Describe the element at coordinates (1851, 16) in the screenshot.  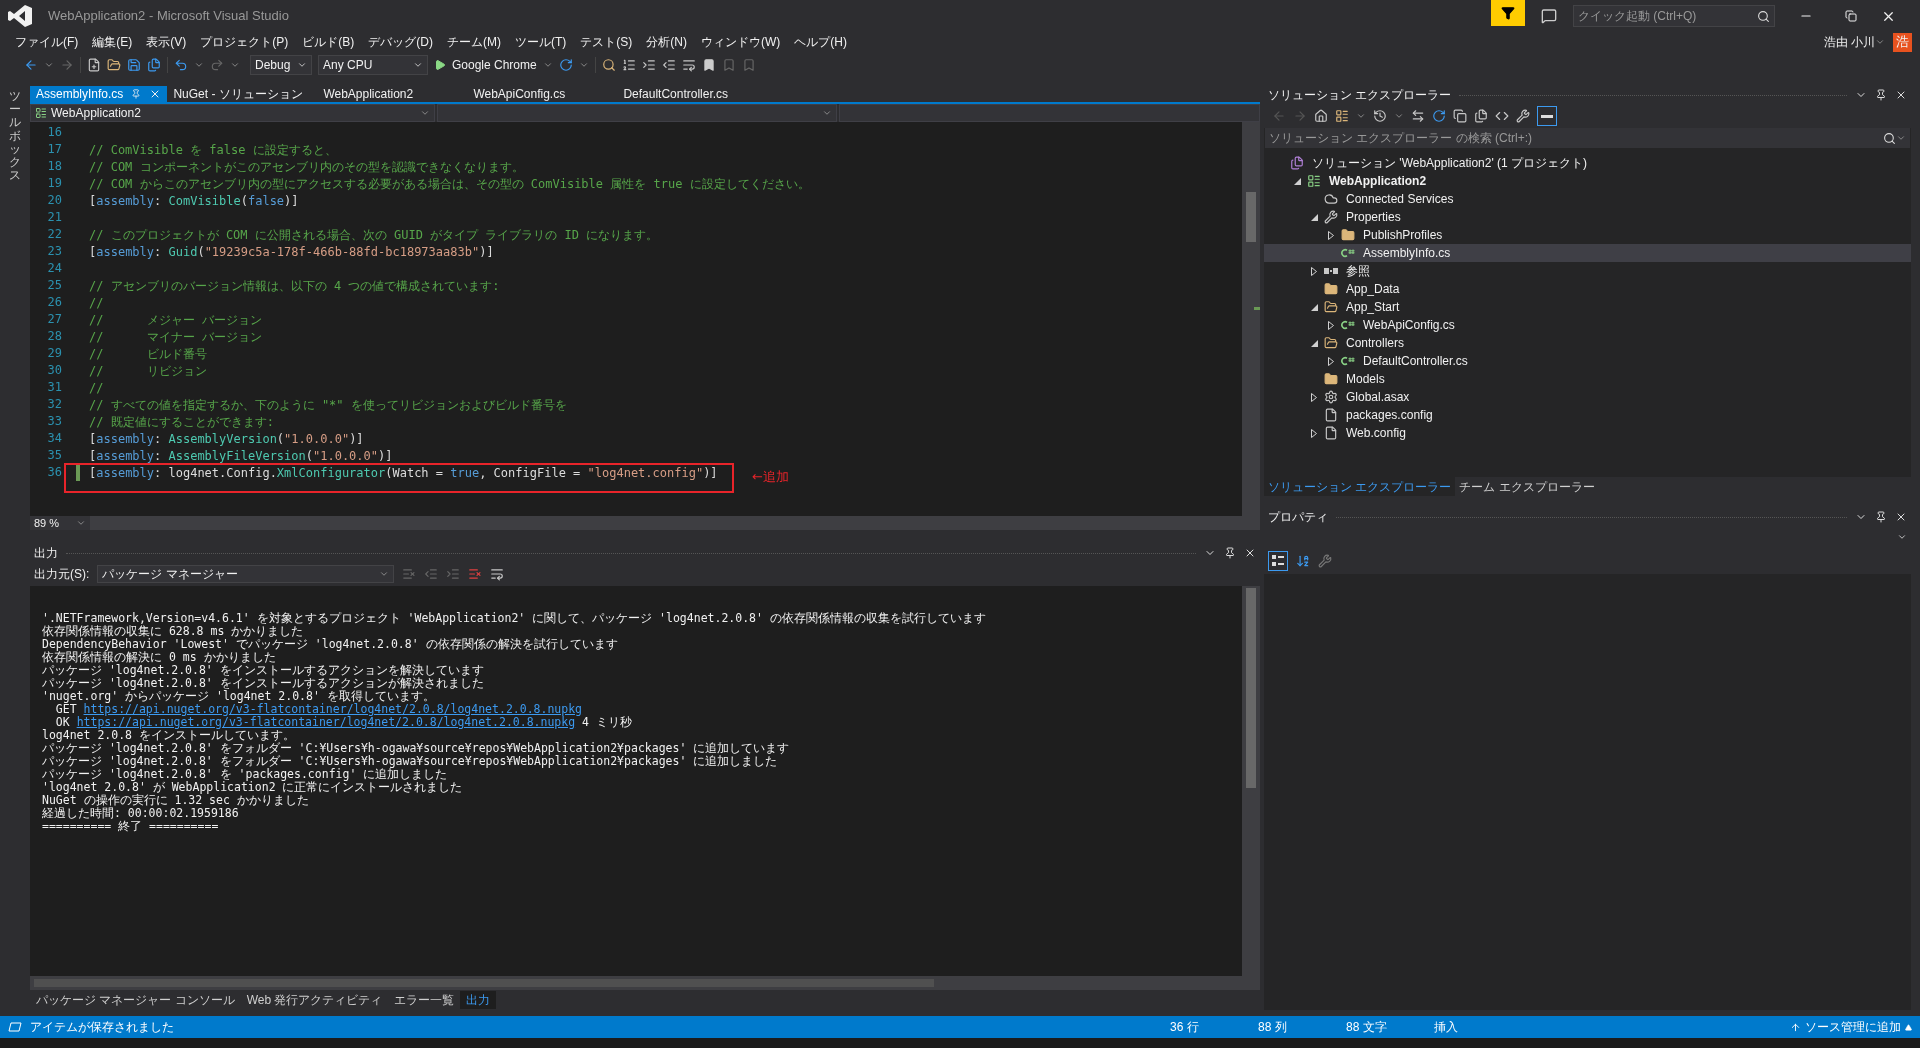
I see `restore-icon` at that location.